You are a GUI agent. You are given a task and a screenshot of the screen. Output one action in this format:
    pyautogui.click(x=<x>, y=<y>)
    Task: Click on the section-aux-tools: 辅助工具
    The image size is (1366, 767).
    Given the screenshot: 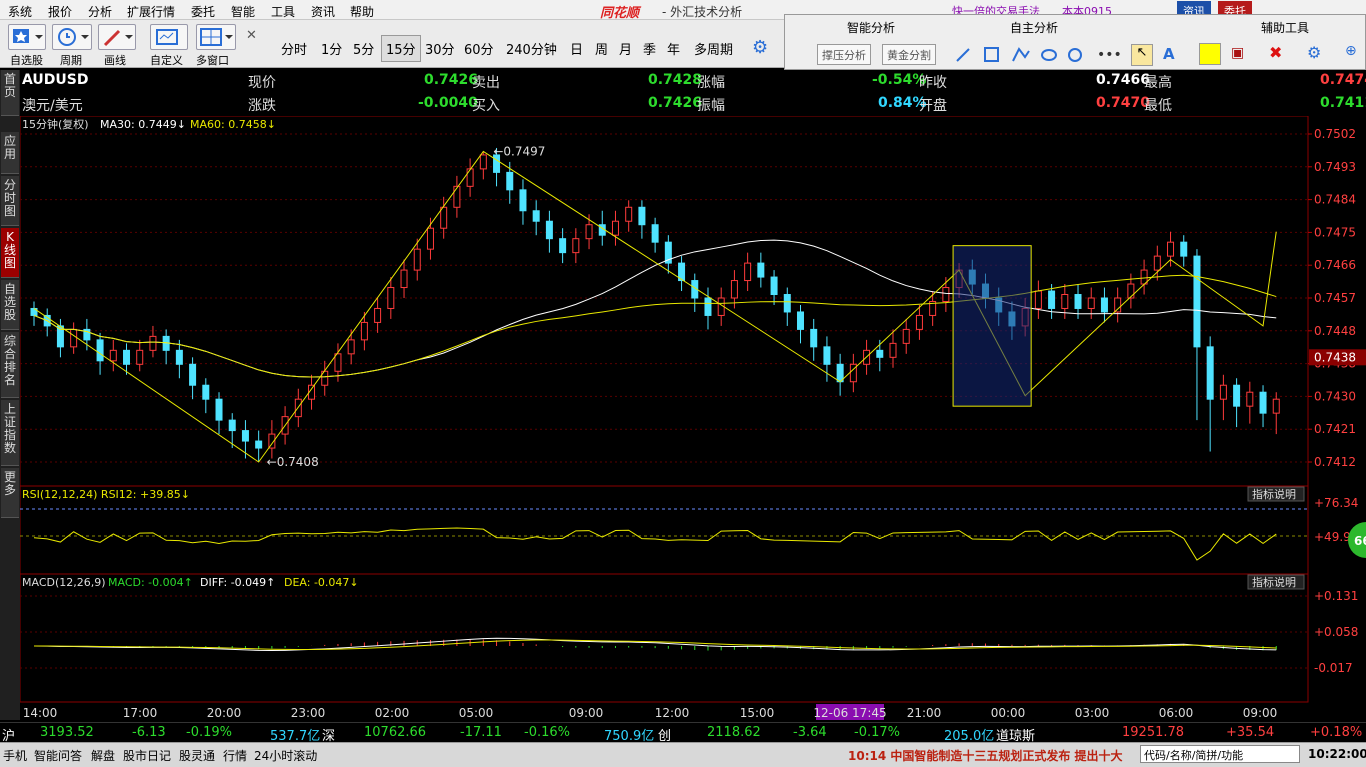 What is the action you would take?
    pyautogui.click(x=1285, y=28)
    